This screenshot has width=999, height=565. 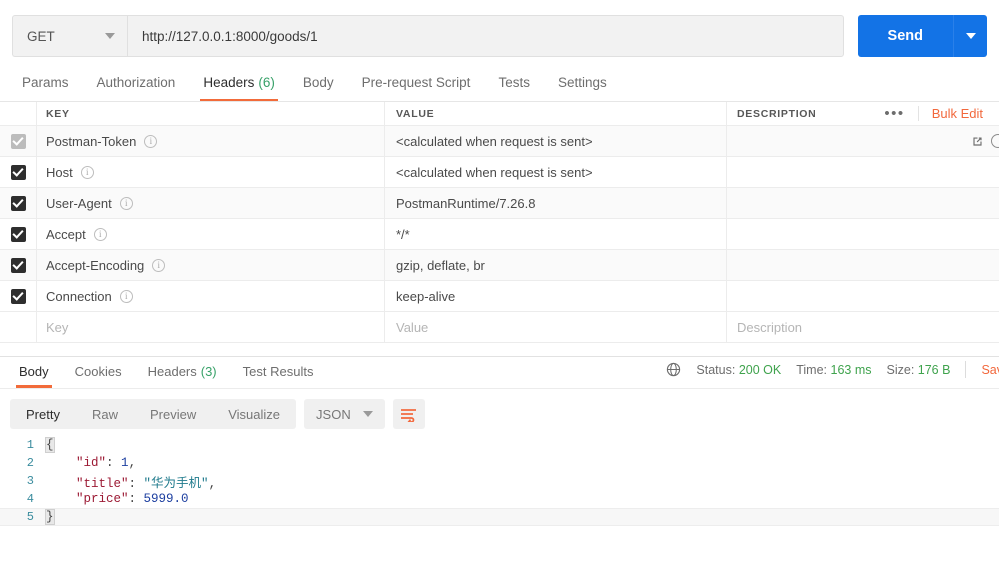 What do you see at coordinates (182, 374) in the screenshot?
I see `response-tab-headers: Headers (3)` at bounding box center [182, 374].